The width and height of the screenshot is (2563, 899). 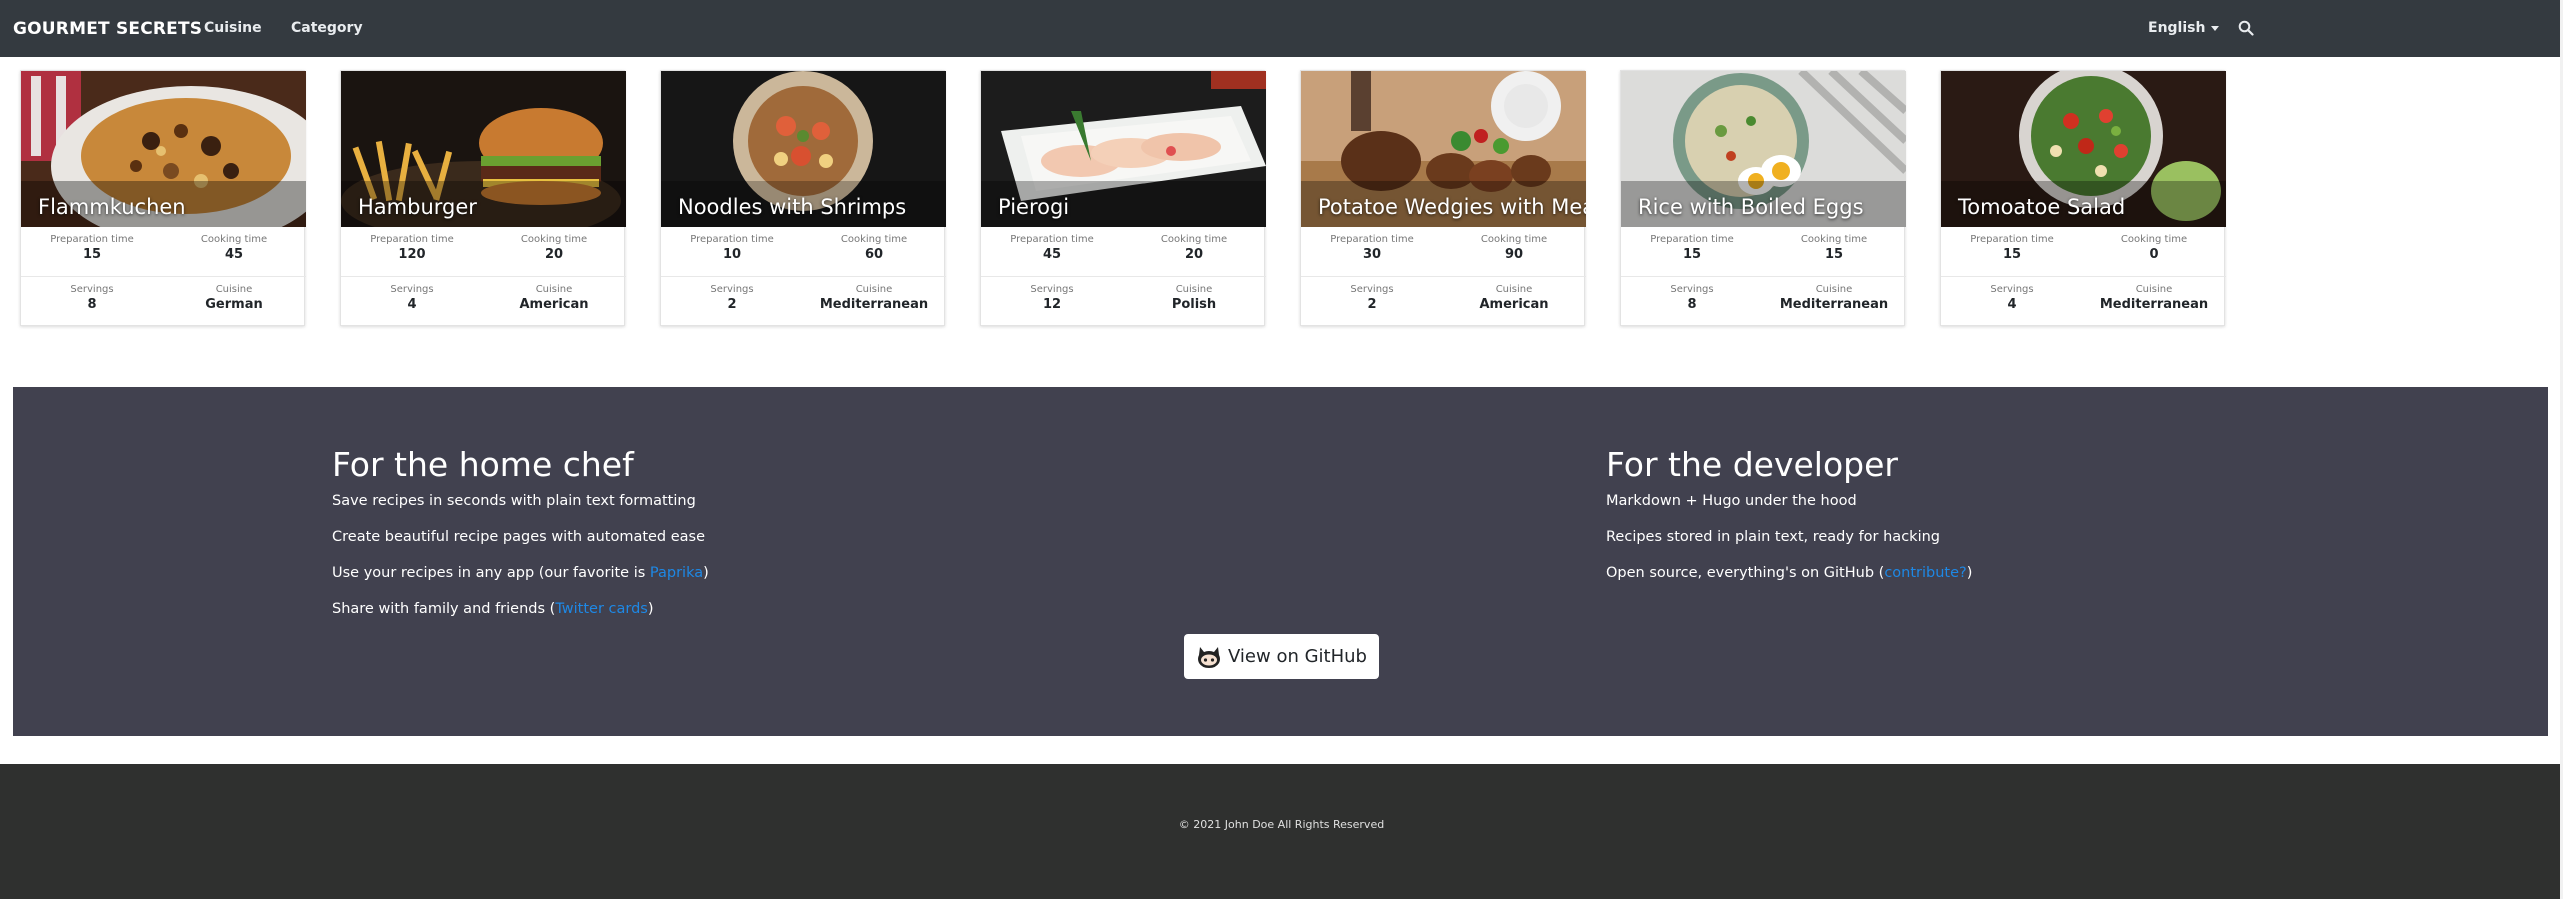 I want to click on developer-line: Markdown + Hugo under the hood, so click(x=1731, y=501).